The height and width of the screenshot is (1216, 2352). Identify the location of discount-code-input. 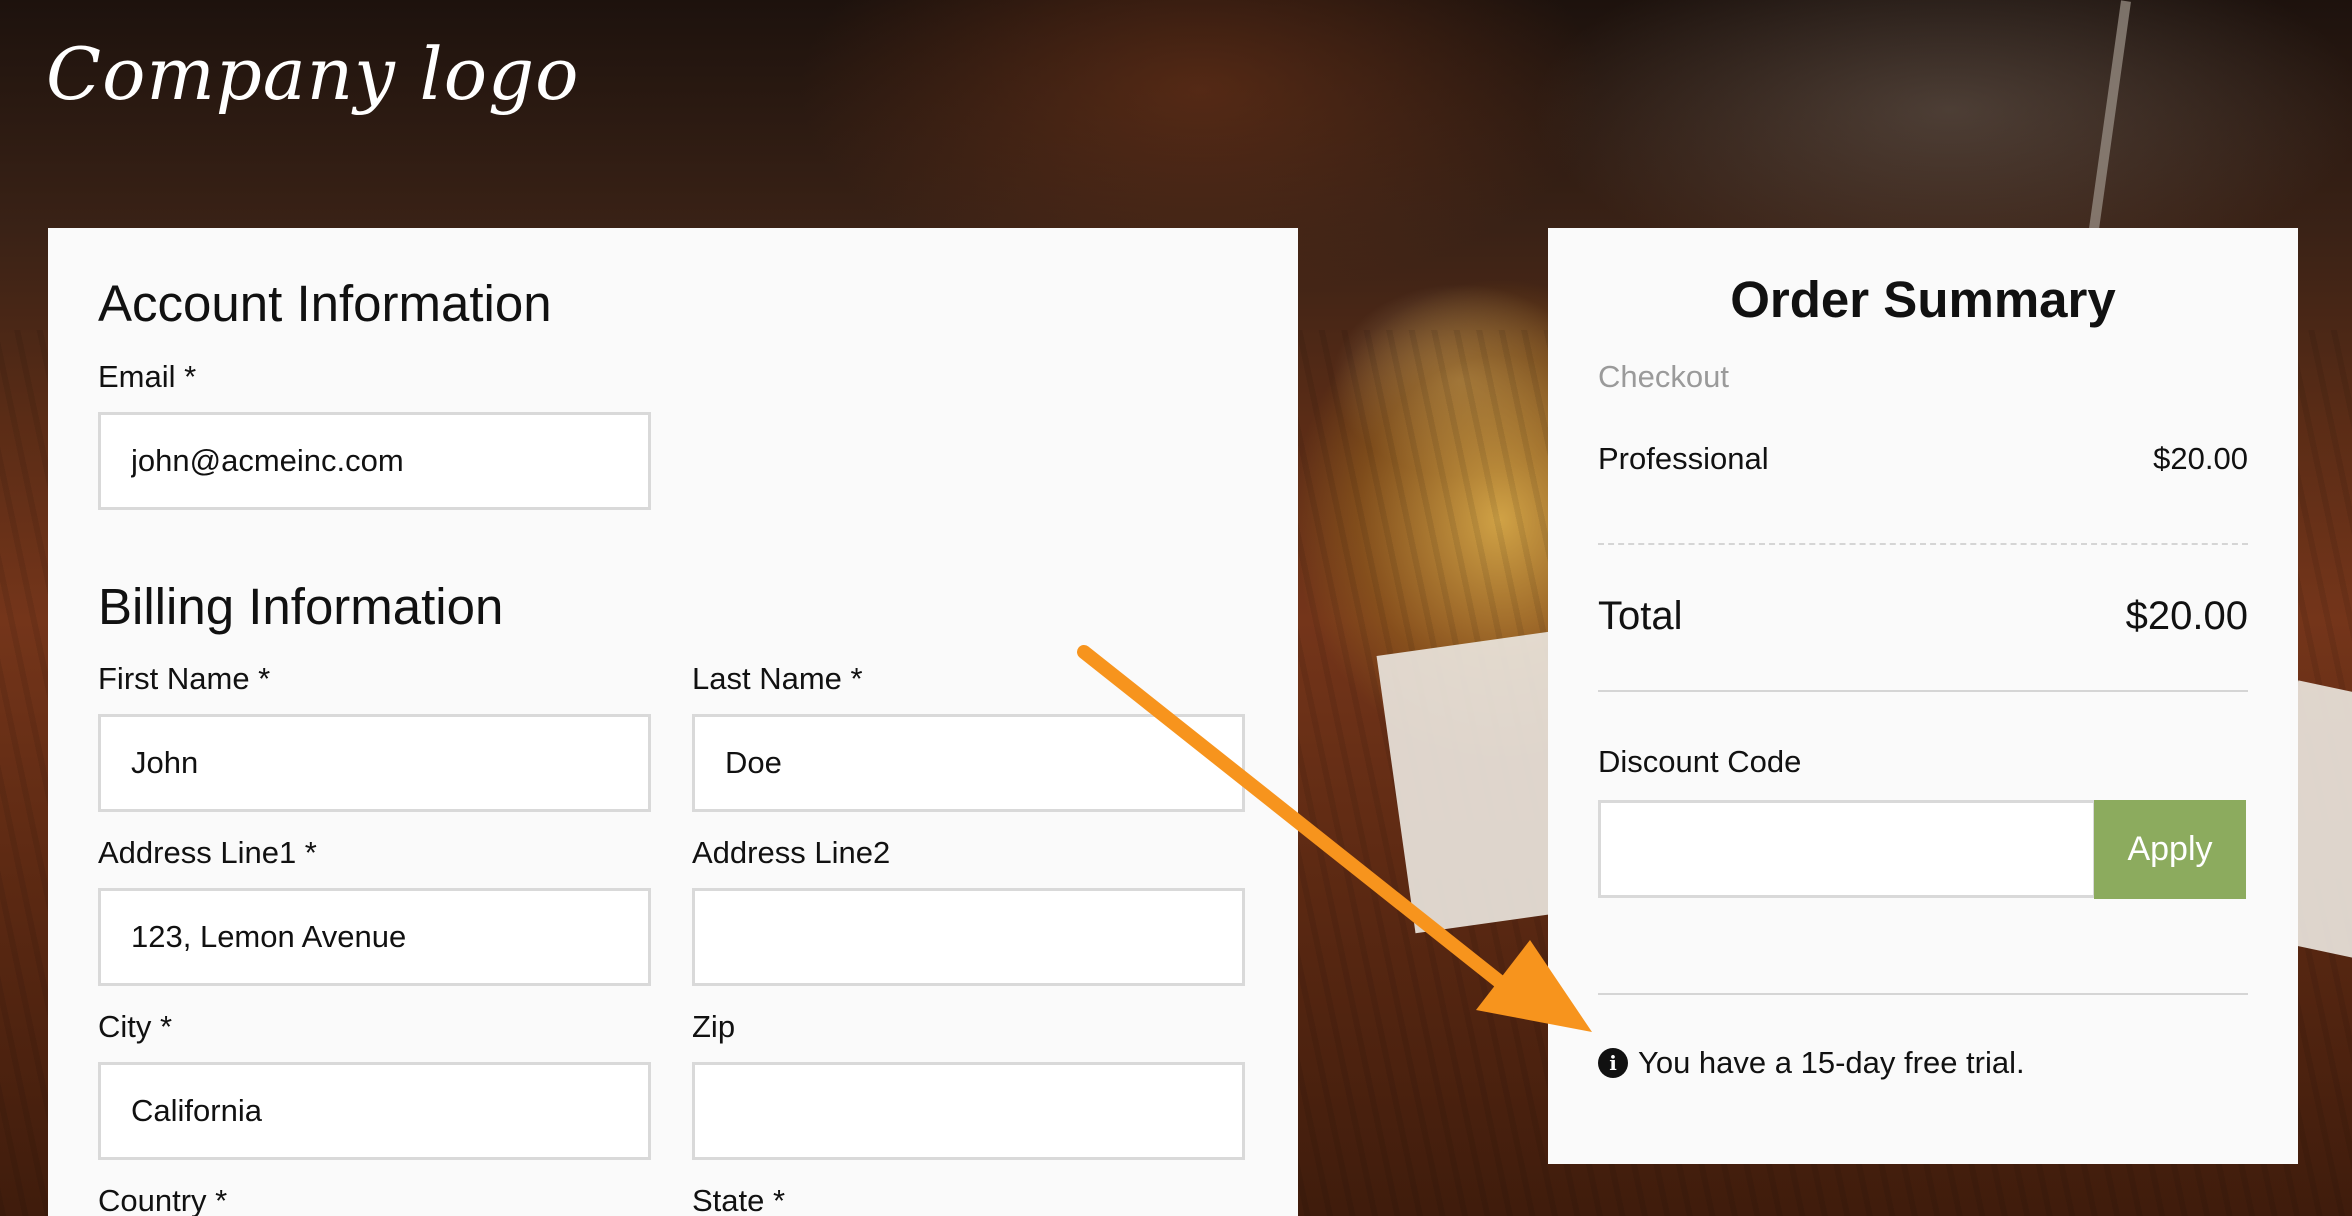
(1847, 849).